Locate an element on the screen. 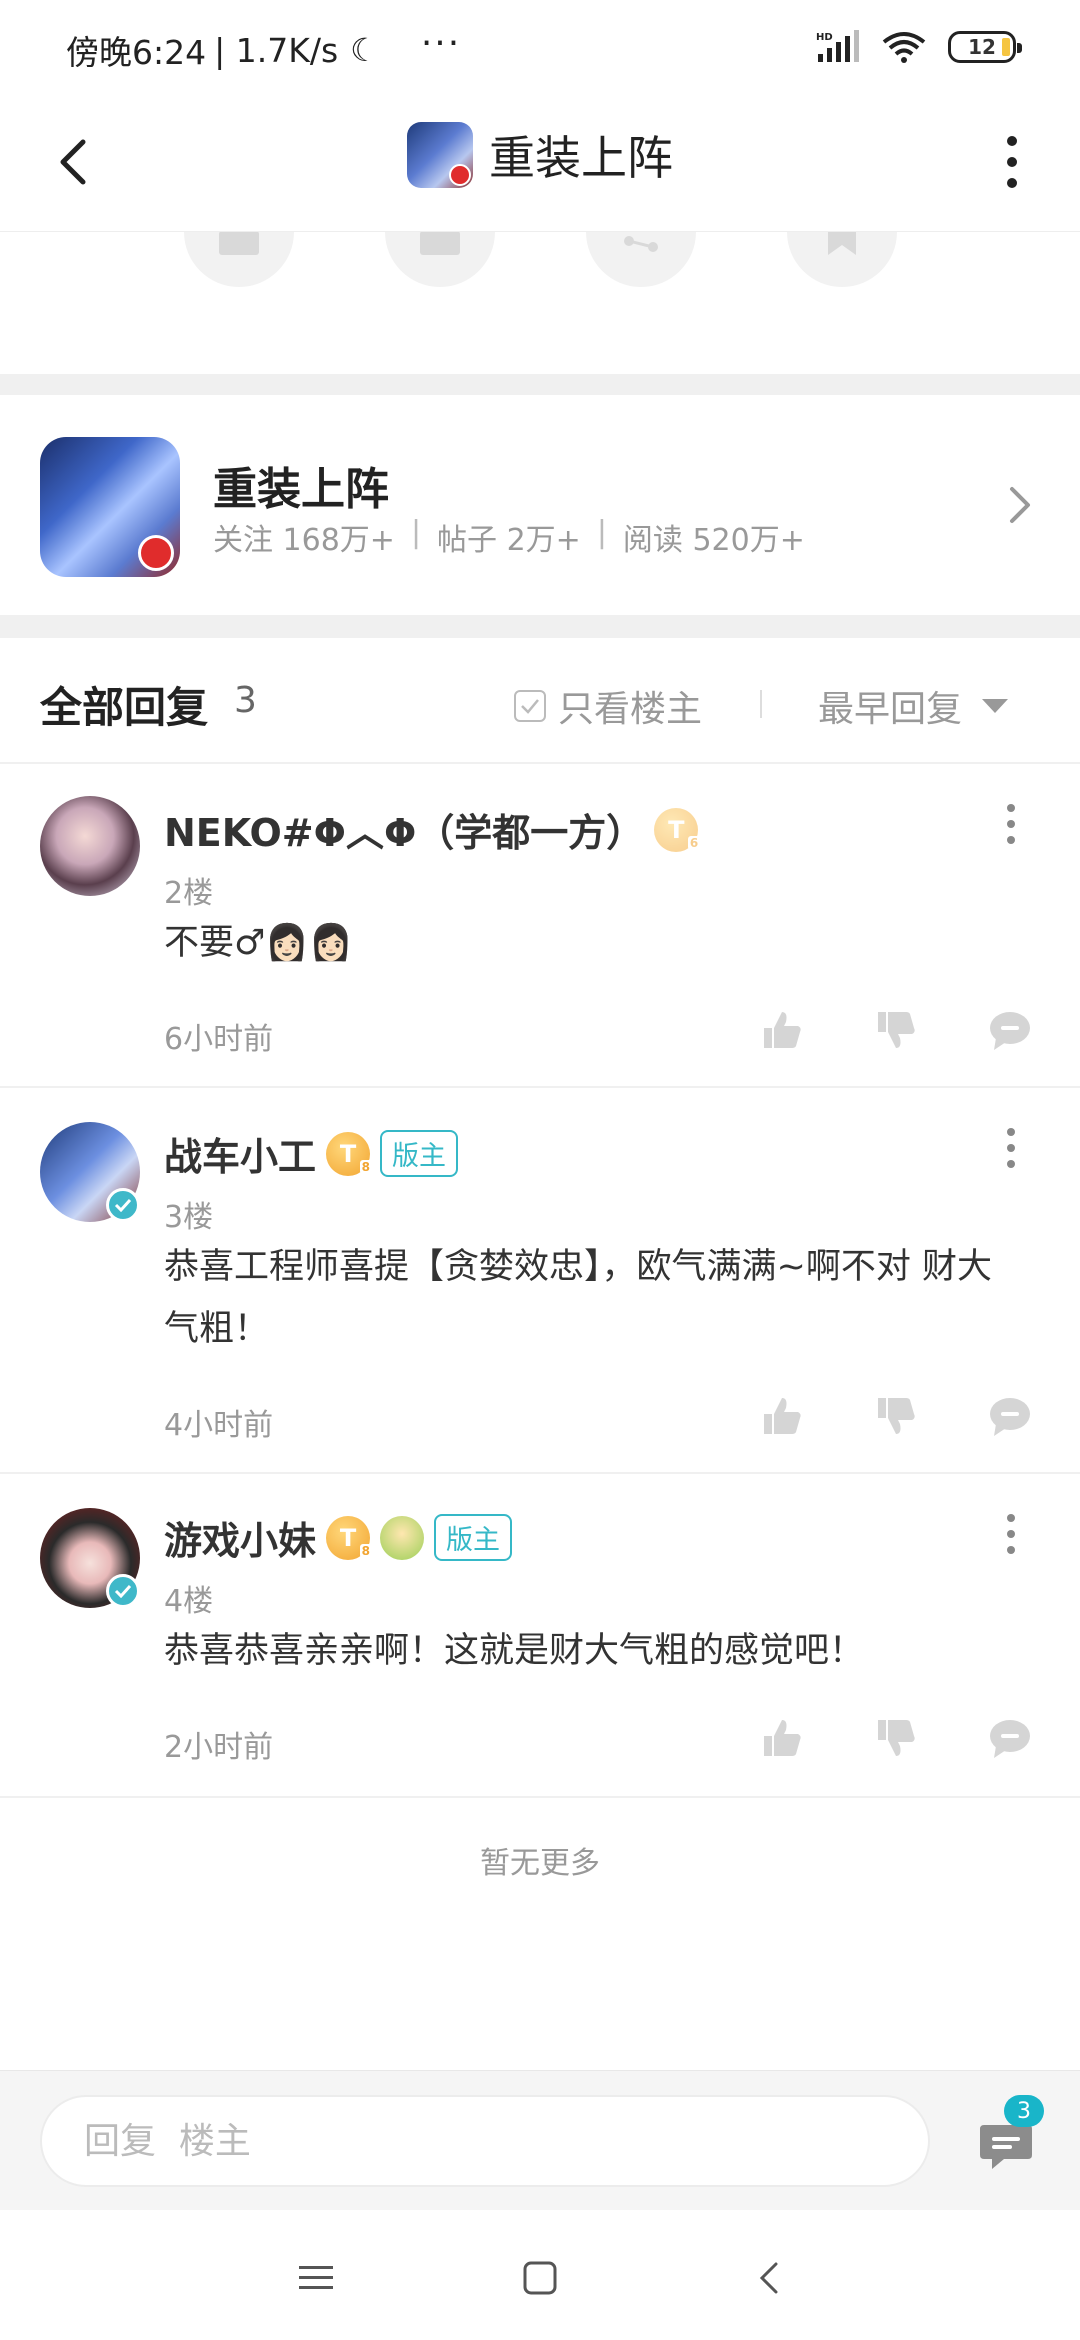 Image resolution: width=1080 pixels, height=2340 pixels. menu-icon is located at coordinates (316, 2277).